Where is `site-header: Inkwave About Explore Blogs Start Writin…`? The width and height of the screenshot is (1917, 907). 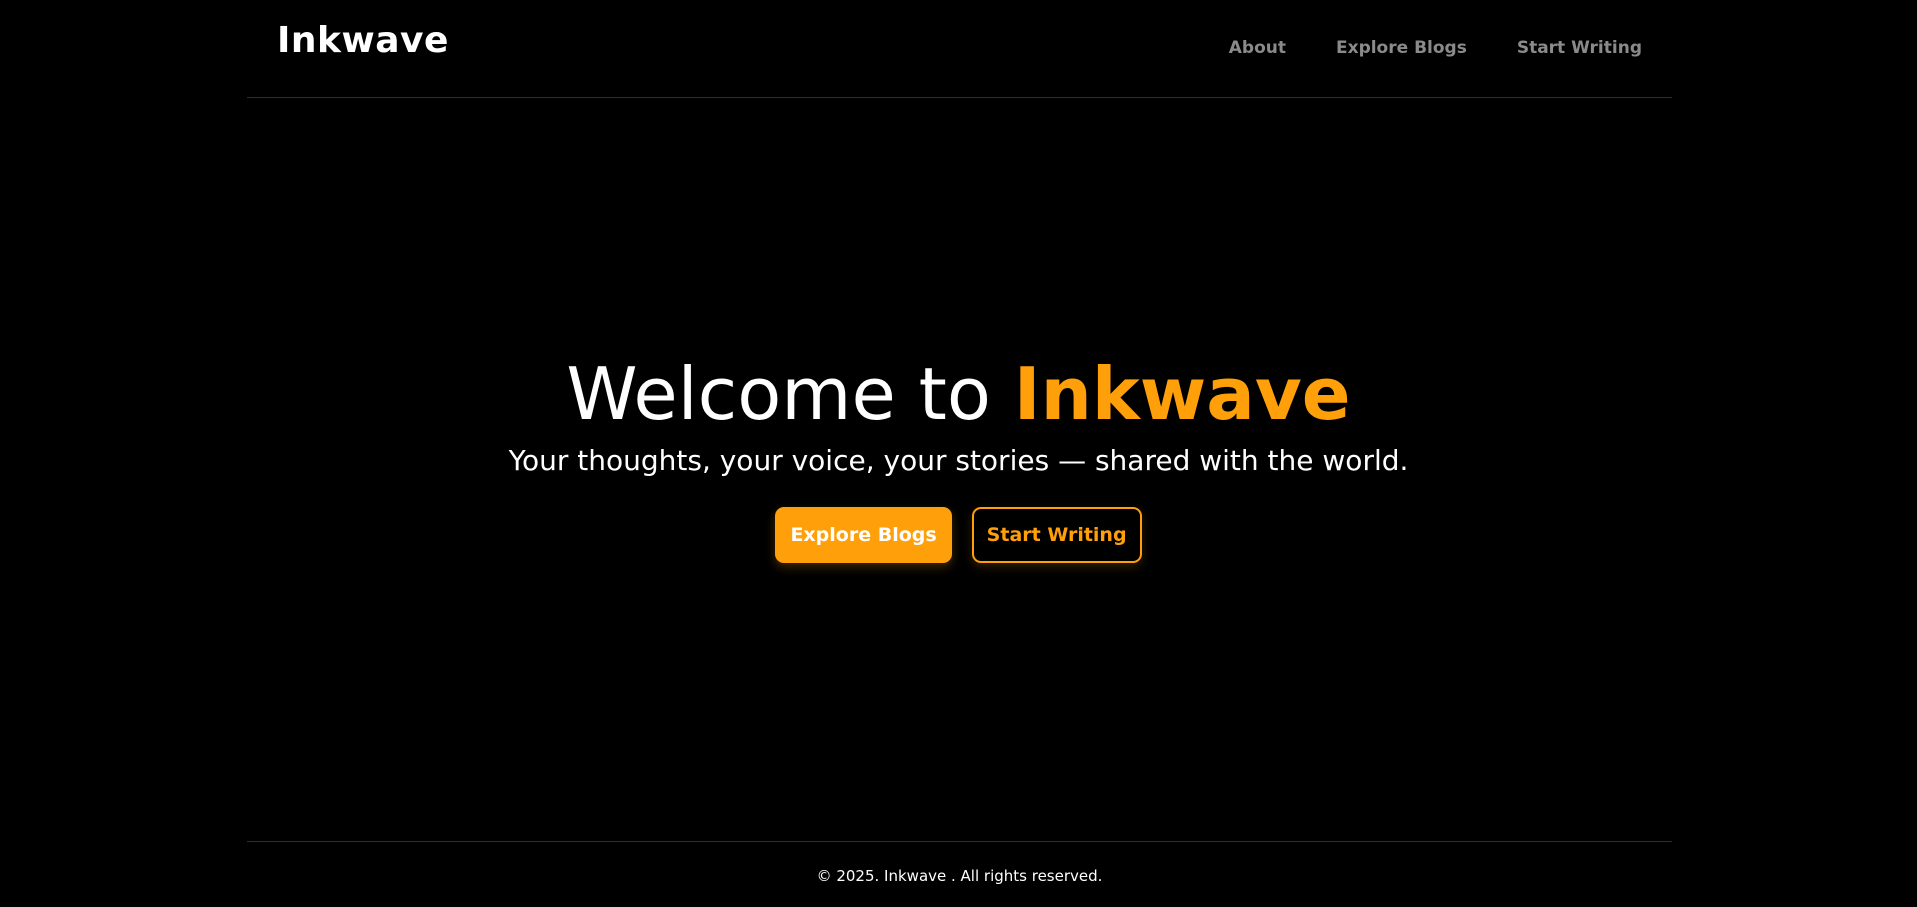
site-header: Inkwave About Explore Blogs Start Writin… is located at coordinates (959, 49).